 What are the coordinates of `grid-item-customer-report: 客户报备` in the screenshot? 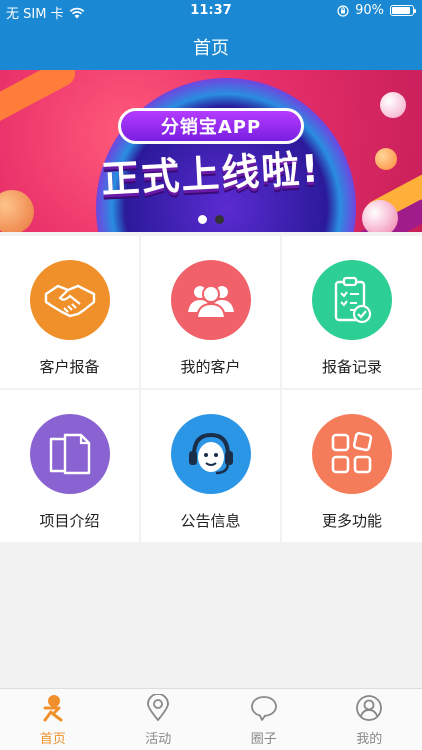 It's located at (69, 312).